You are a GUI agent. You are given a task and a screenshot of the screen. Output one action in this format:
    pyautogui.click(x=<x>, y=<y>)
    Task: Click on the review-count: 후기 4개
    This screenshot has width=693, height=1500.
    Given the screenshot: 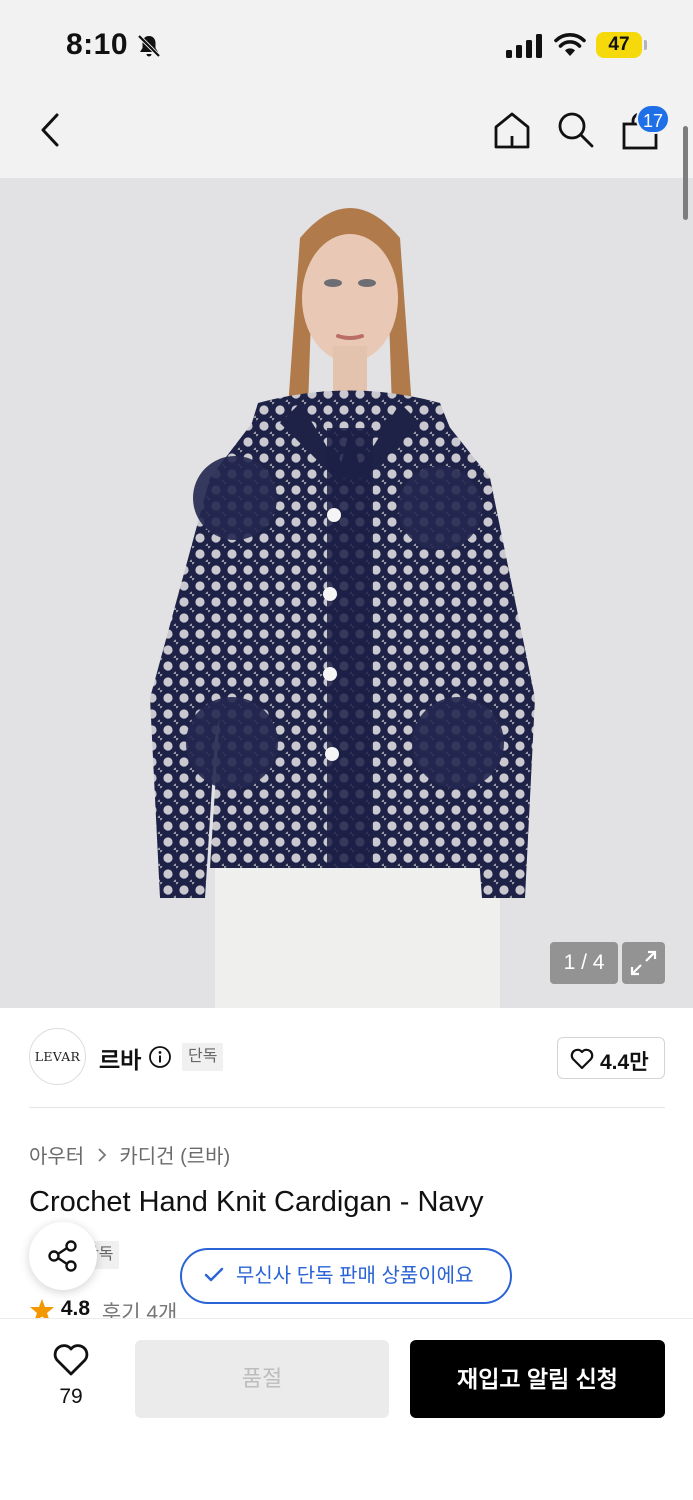 What is the action you would take?
    pyautogui.click(x=139, y=1310)
    